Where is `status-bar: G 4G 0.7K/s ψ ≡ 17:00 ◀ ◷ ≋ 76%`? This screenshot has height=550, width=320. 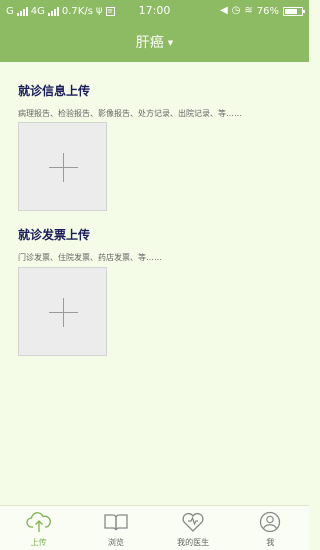
status-bar: G 4G 0.7K/s ψ ≡ 17:00 ◀ ◷ ≋ 76% is located at coordinates (154, 11).